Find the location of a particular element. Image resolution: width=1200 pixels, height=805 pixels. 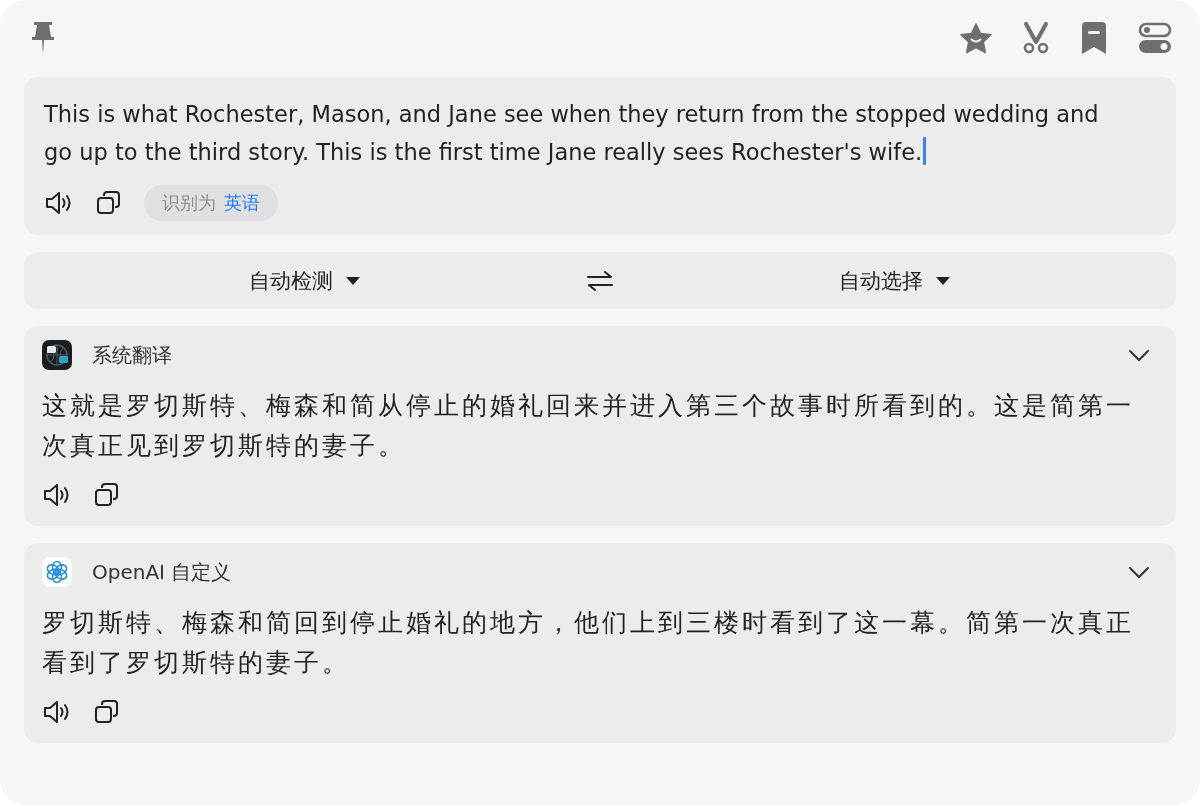

service-name: OpenAI 自定义 is located at coordinates (162, 572).